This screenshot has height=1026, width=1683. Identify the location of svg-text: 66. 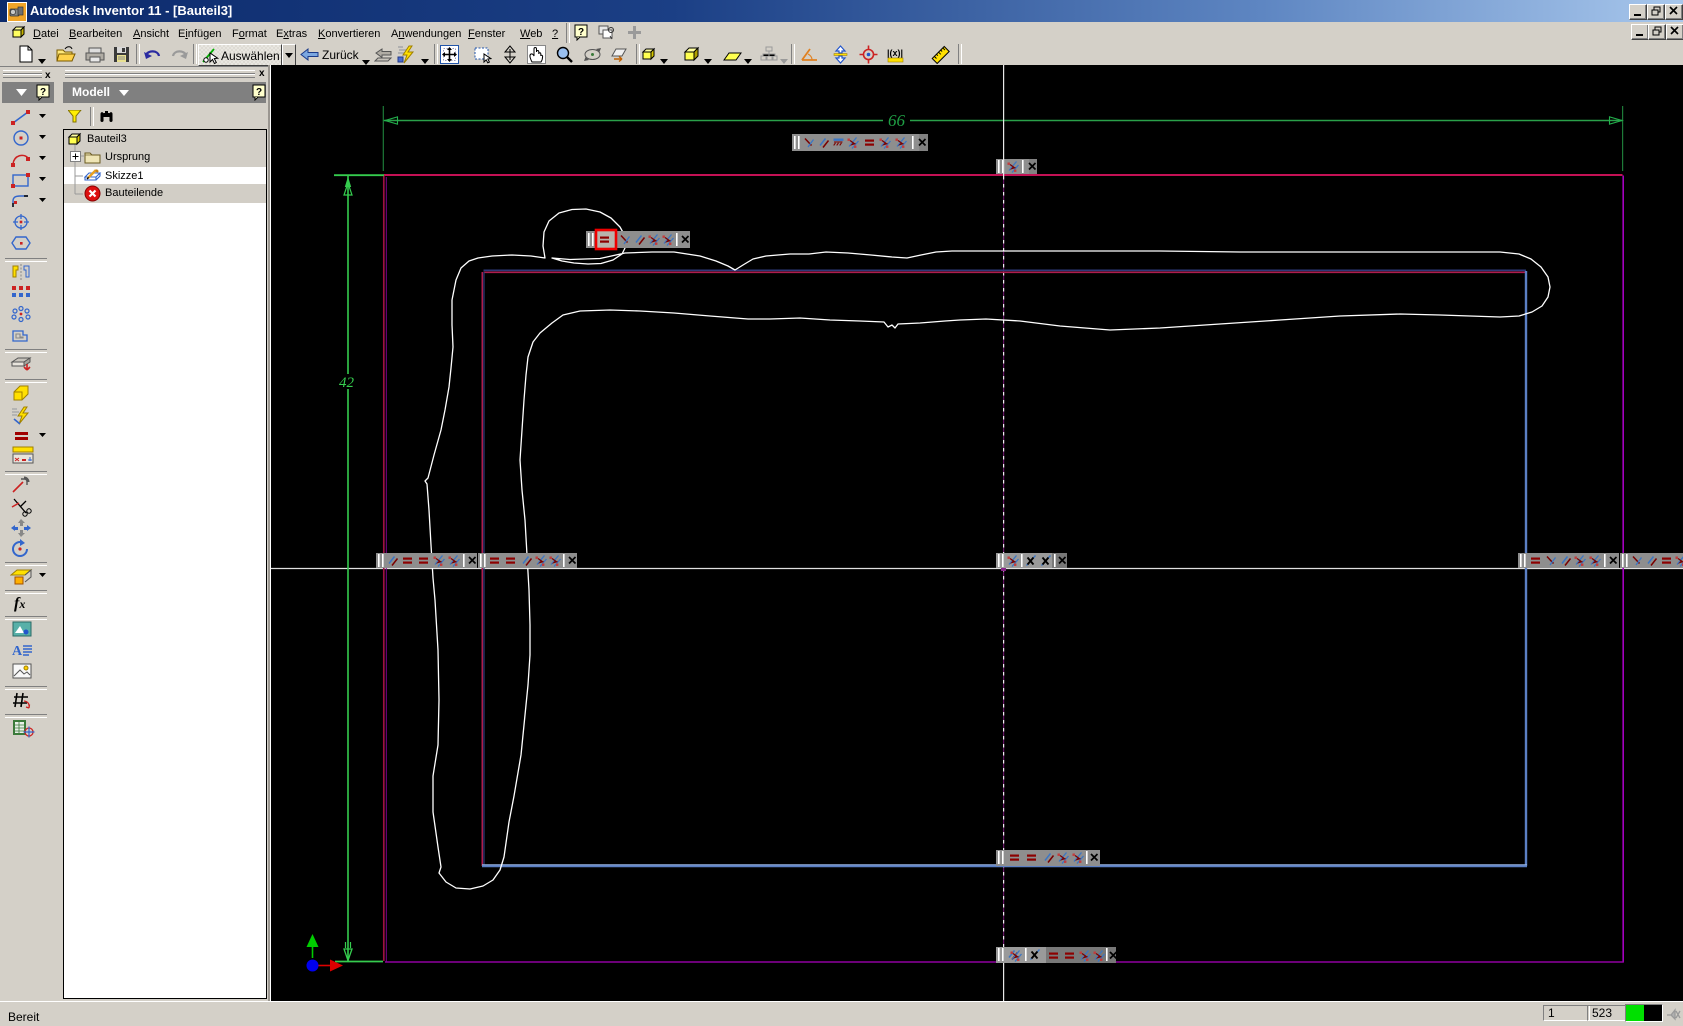
(897, 120).